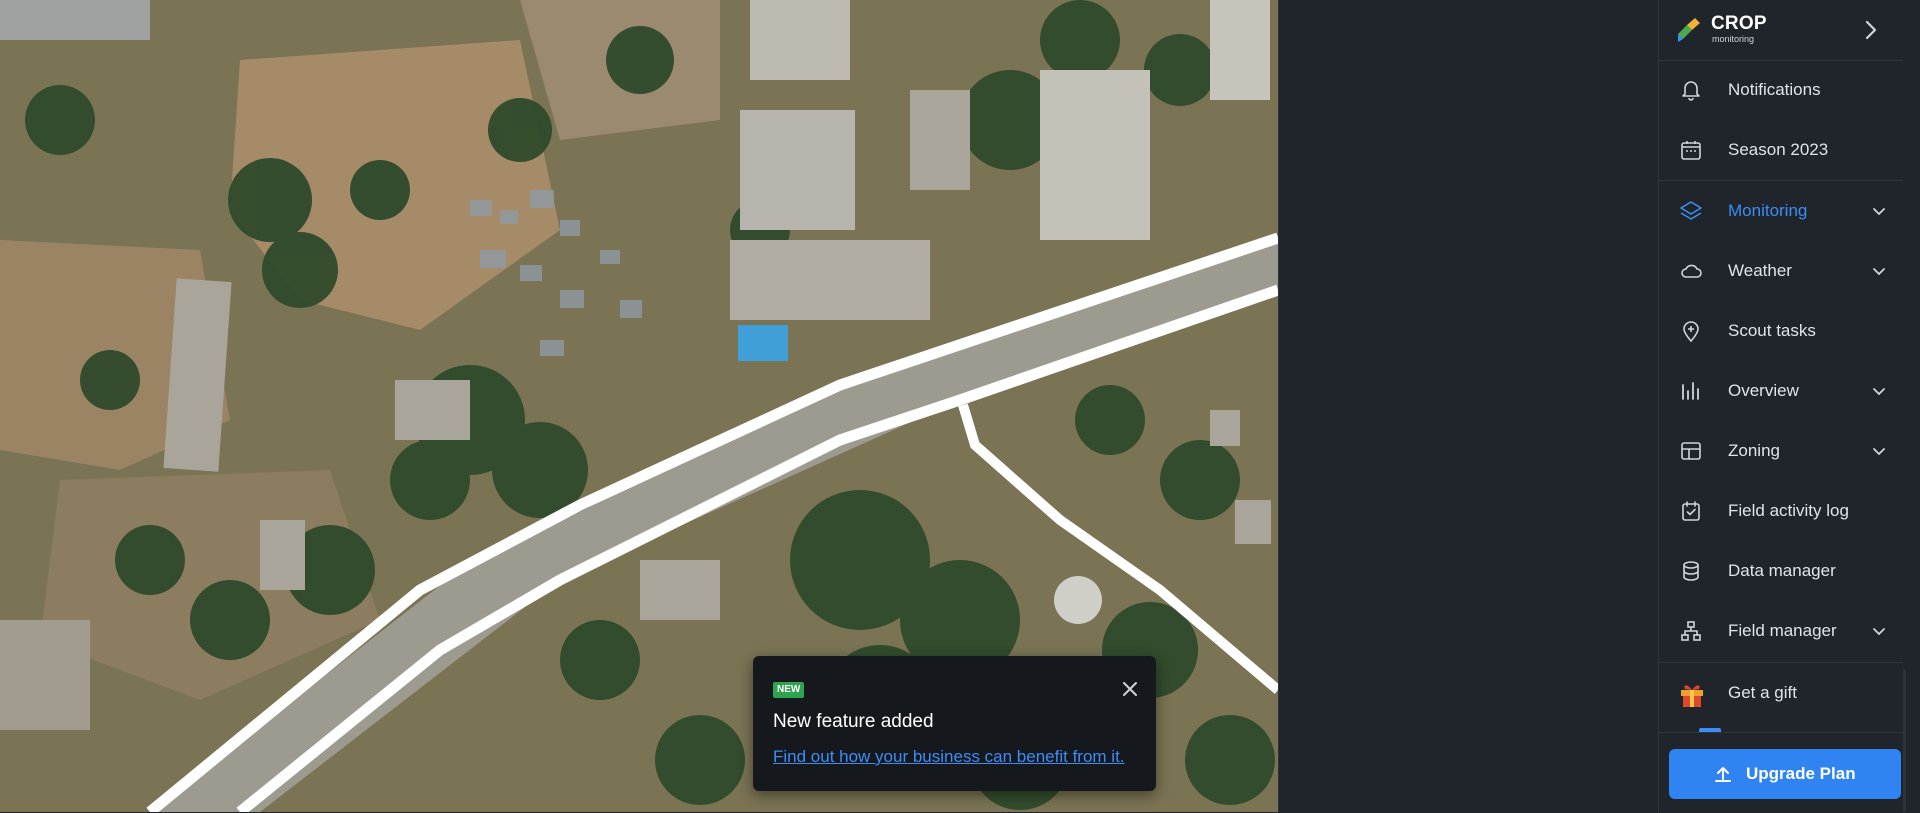 This screenshot has height=813, width=1920. I want to click on scrollbar, so click(1904, 741).